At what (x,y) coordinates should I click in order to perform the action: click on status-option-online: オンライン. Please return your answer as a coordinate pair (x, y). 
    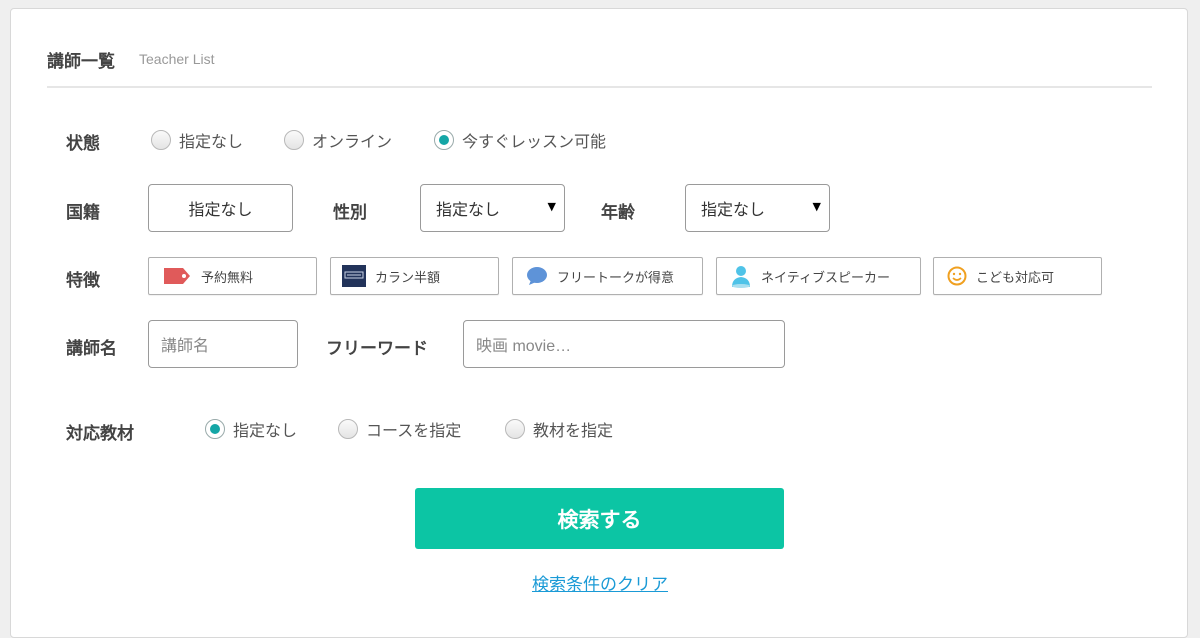
    Looking at the image, I should click on (338, 140).